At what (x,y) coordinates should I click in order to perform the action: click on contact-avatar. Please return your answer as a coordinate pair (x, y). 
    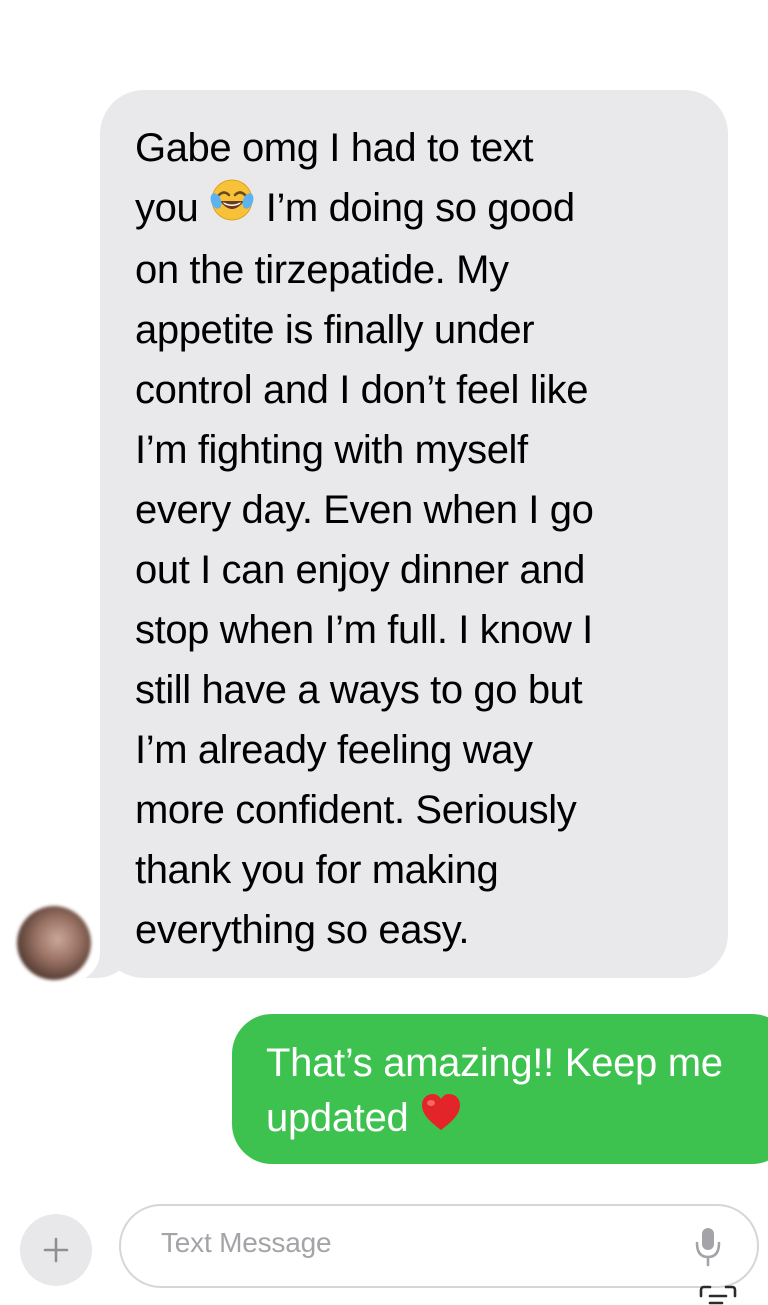
    Looking at the image, I should click on (54, 943).